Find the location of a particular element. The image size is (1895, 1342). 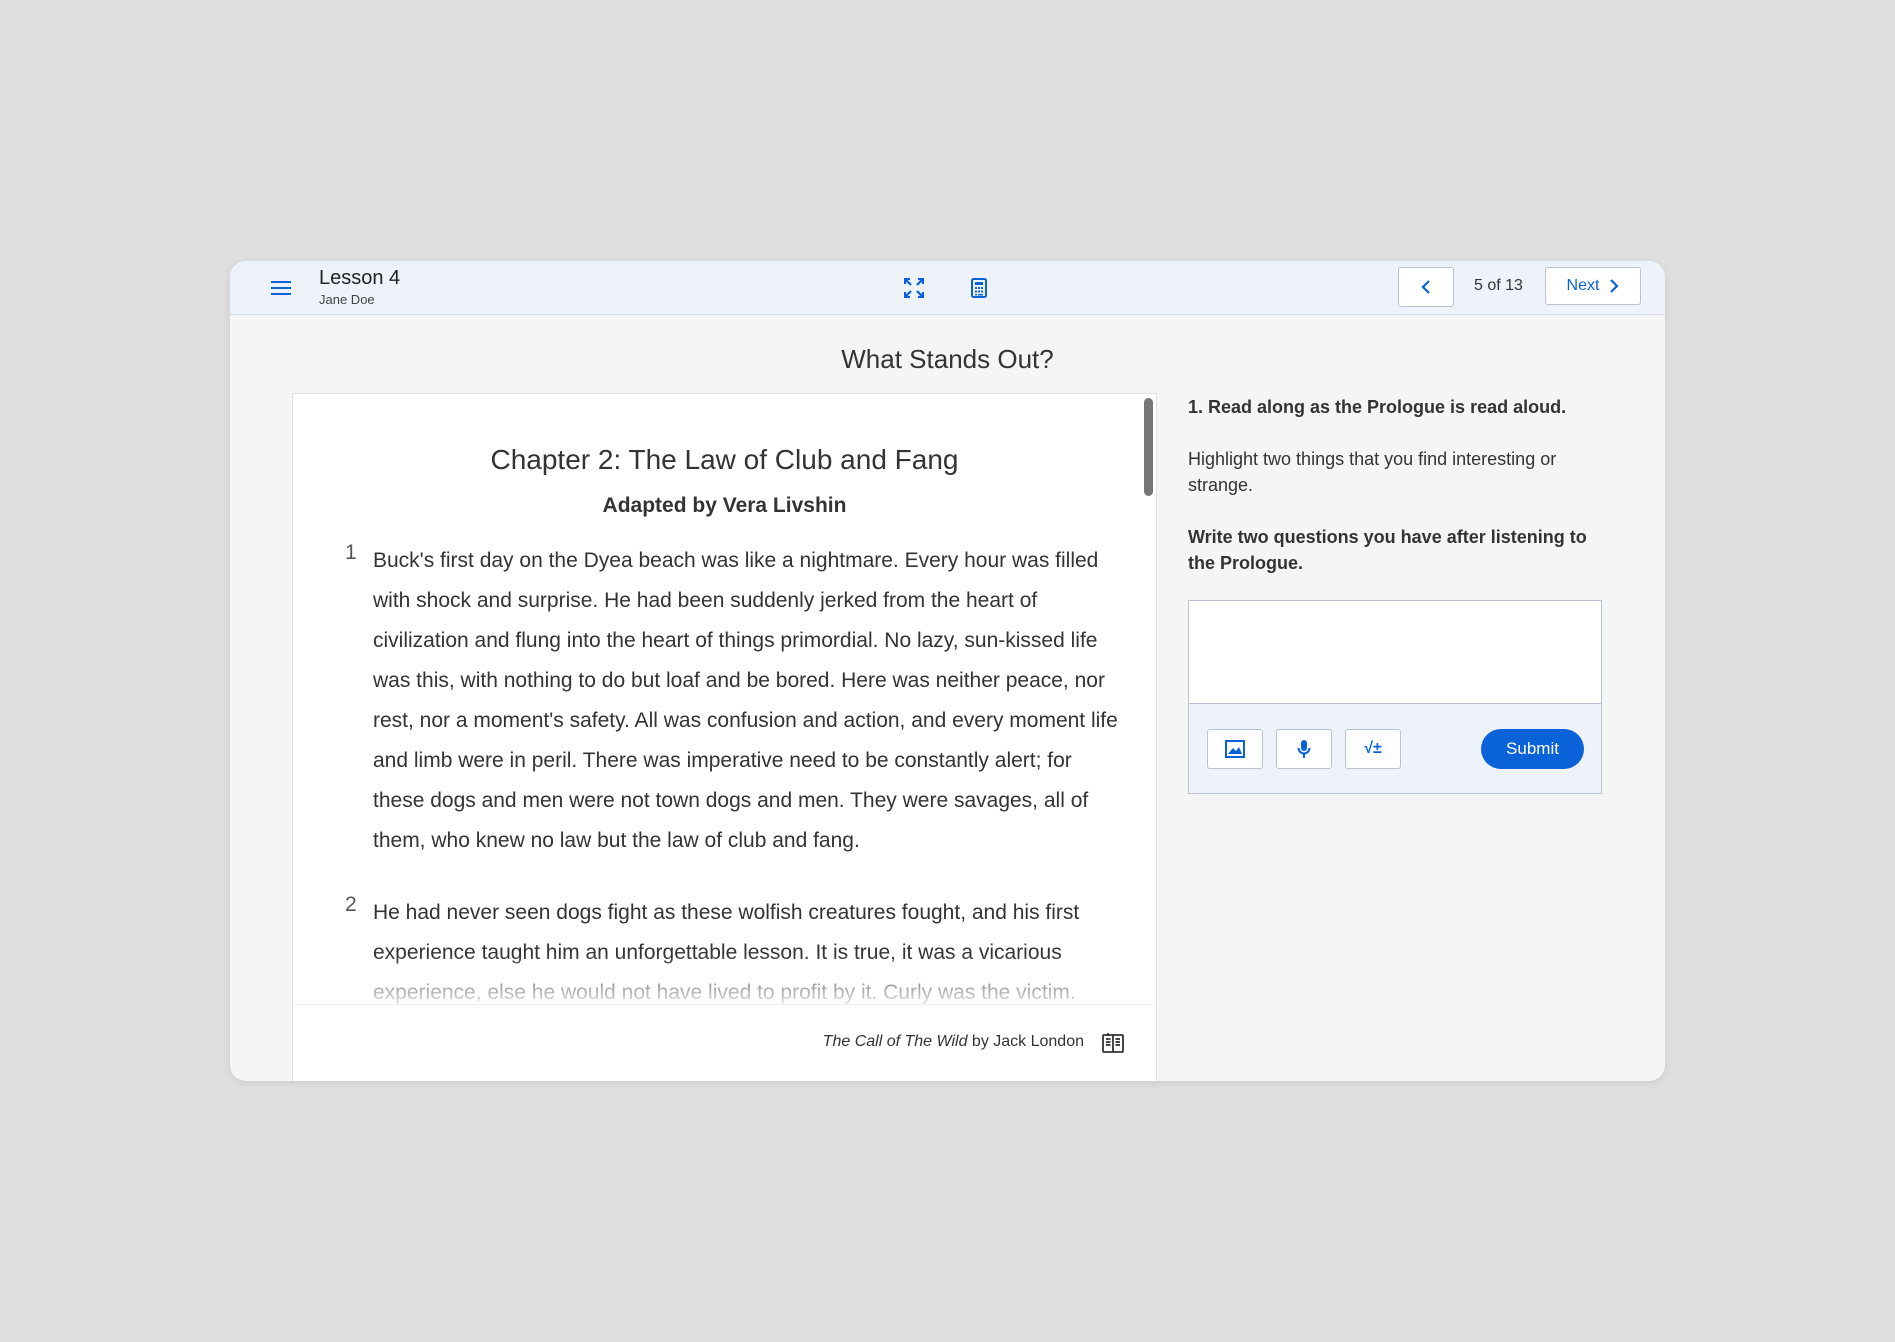

insert-equation-button: √± is located at coordinates (1373, 749).